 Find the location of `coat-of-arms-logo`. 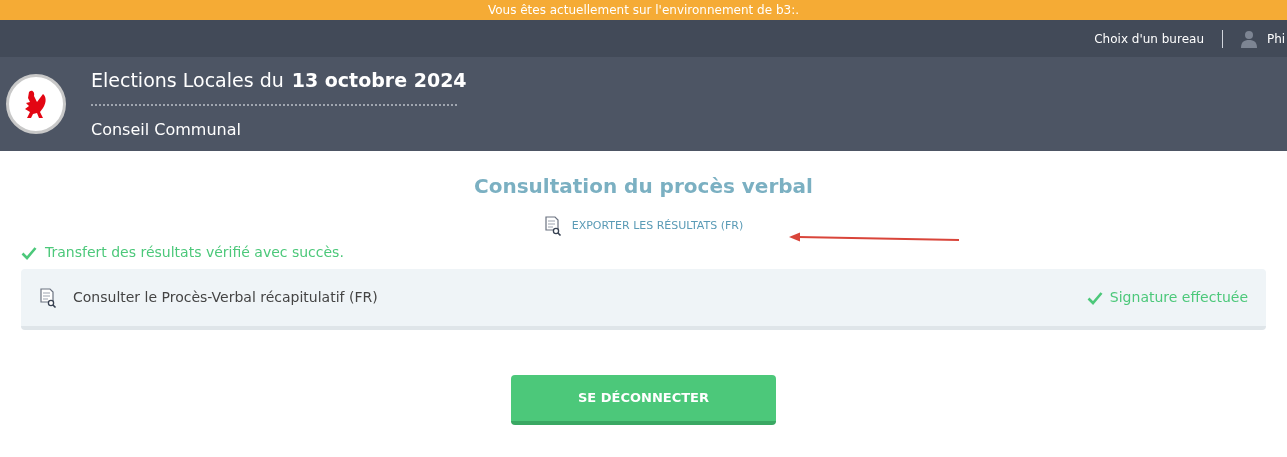

coat-of-arms-logo is located at coordinates (36, 104).